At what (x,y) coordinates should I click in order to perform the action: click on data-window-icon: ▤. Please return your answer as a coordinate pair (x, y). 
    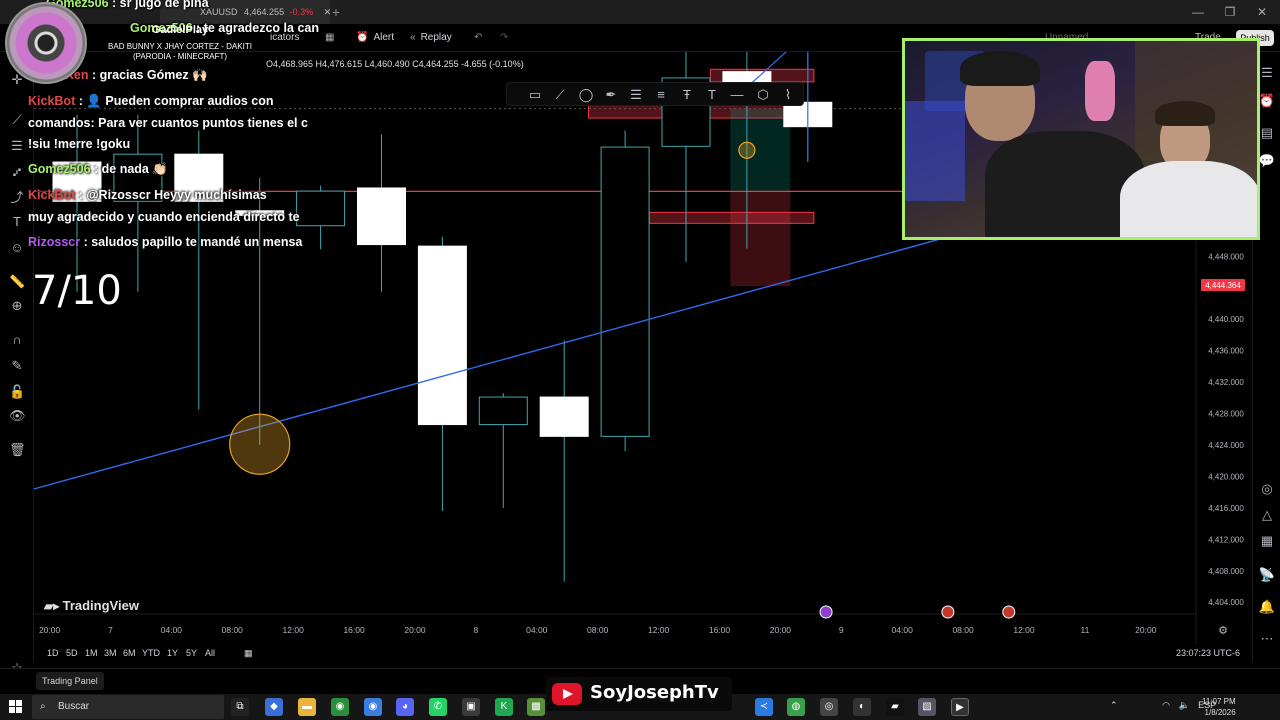
    Looking at the image, I should click on (1267, 133).